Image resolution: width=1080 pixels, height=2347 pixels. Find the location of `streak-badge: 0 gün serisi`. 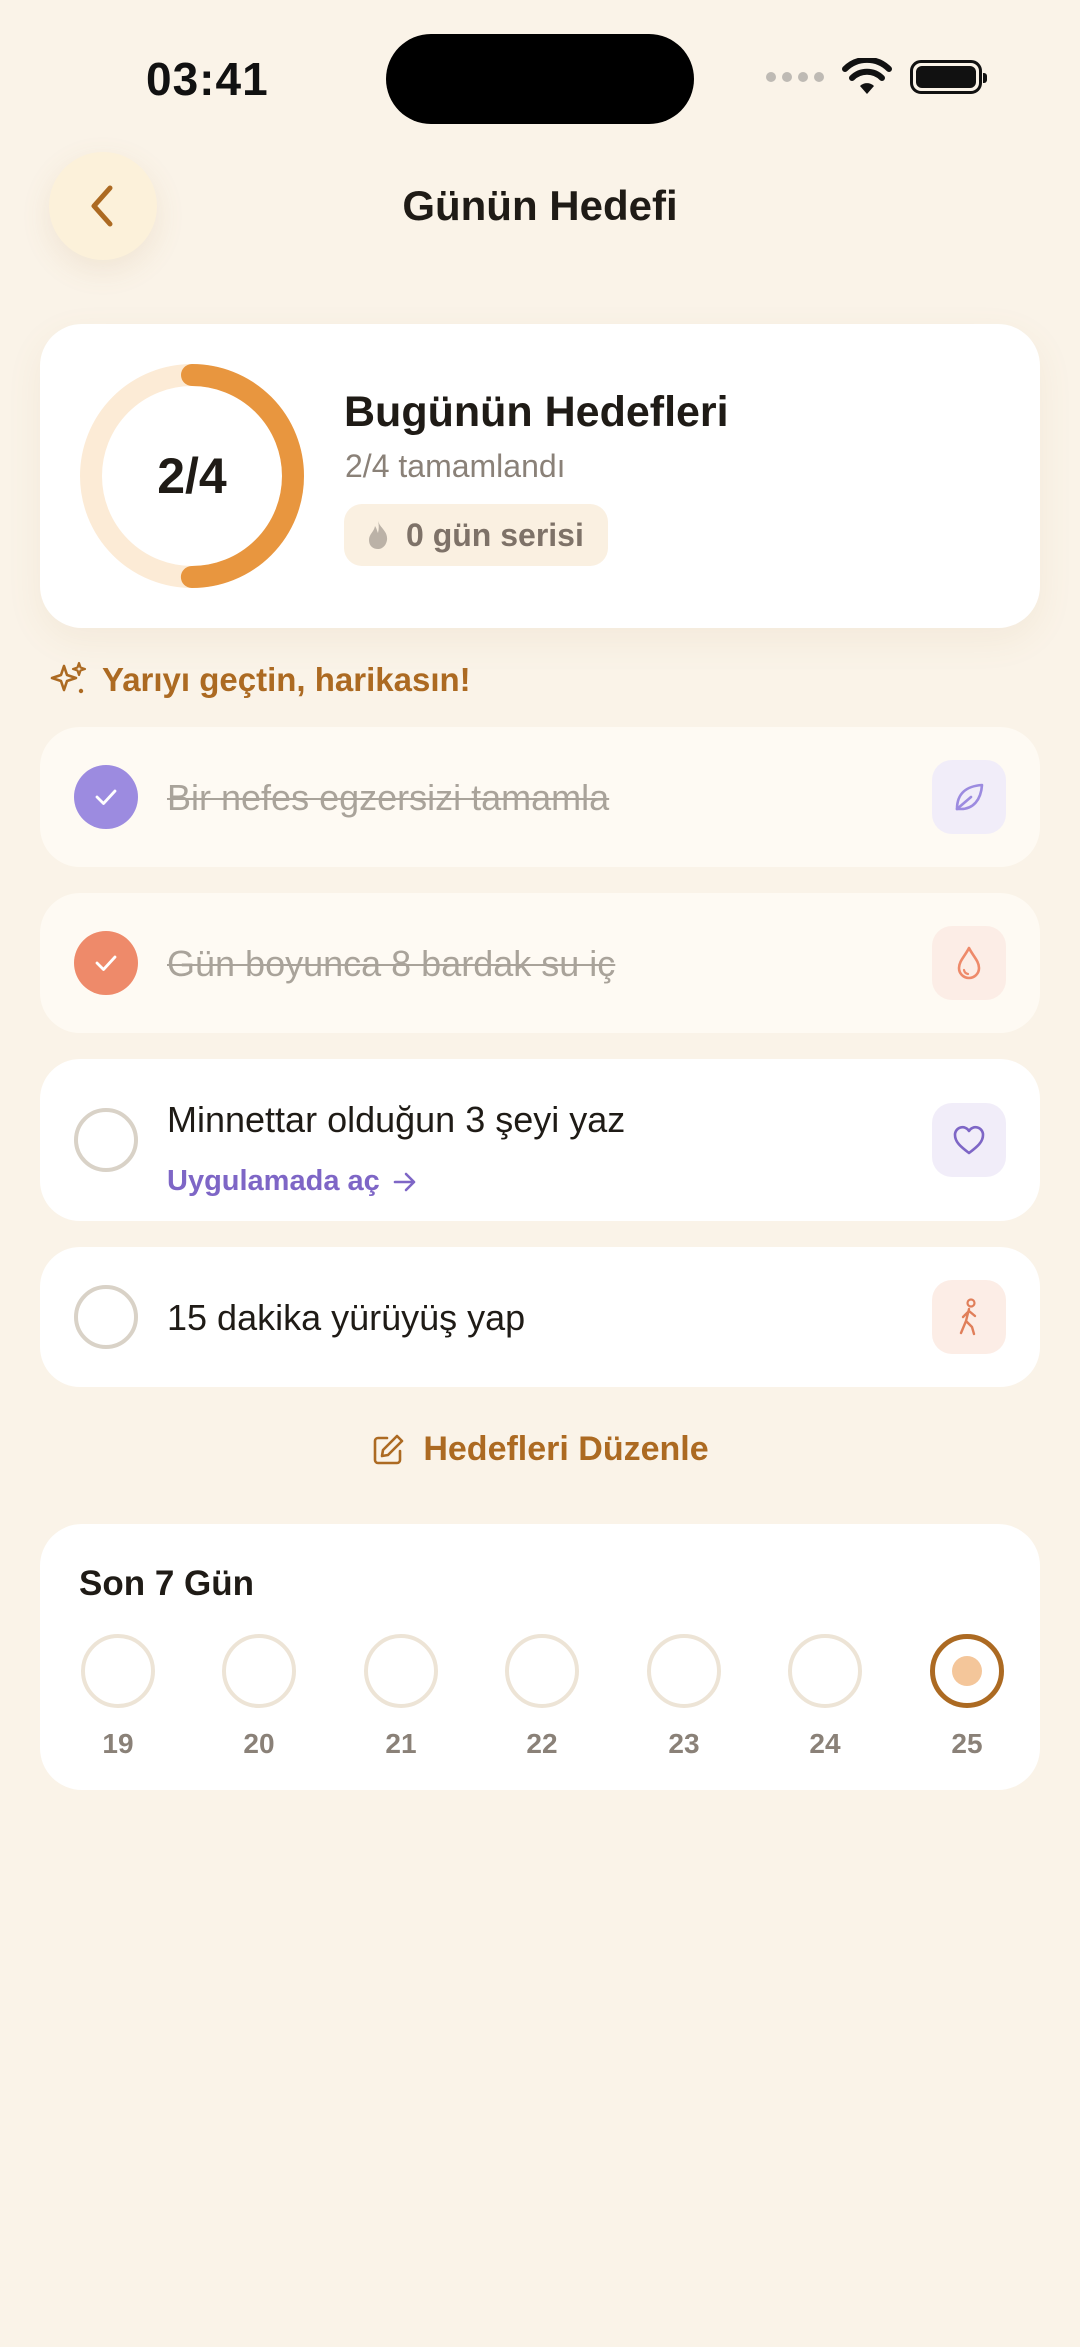

streak-badge: 0 gün serisi is located at coordinates (476, 535).